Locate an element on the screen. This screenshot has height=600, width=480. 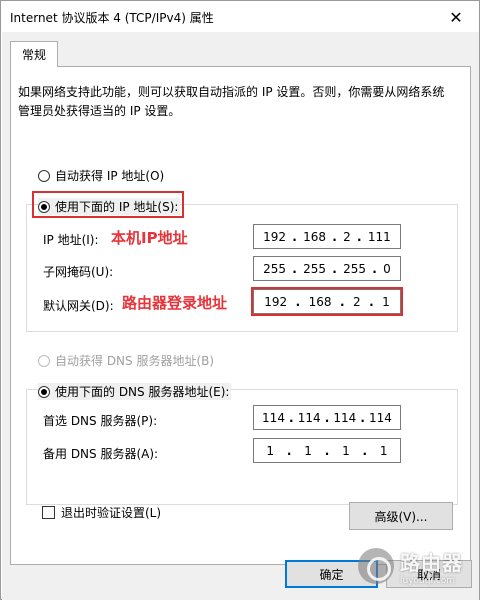
tab-general-label: 常规 is located at coordinates (33, 55).